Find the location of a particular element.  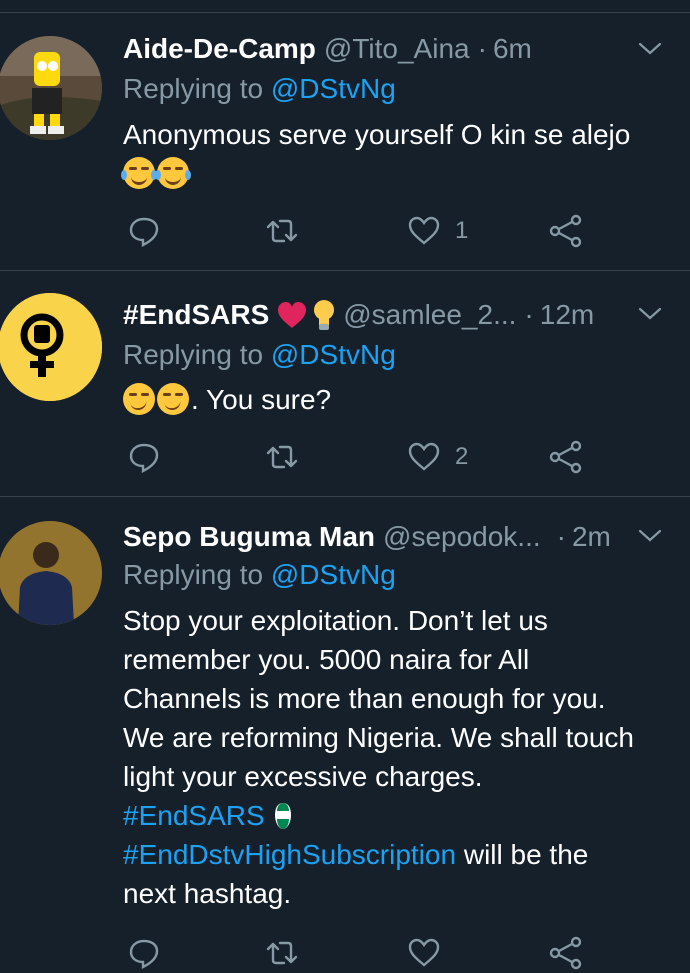

hashtag-line: #EndSARS is located at coordinates (400, 815).